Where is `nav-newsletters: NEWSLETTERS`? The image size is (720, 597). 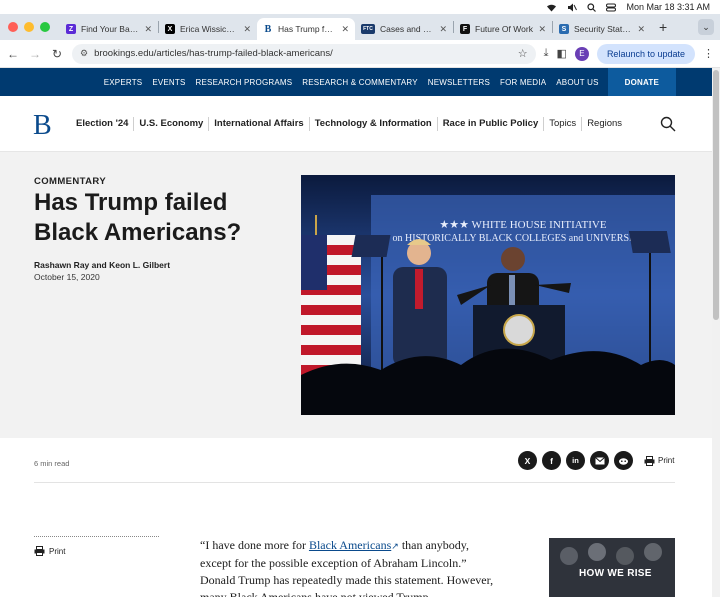
nav-newsletters: NEWSLETTERS is located at coordinates (459, 82).